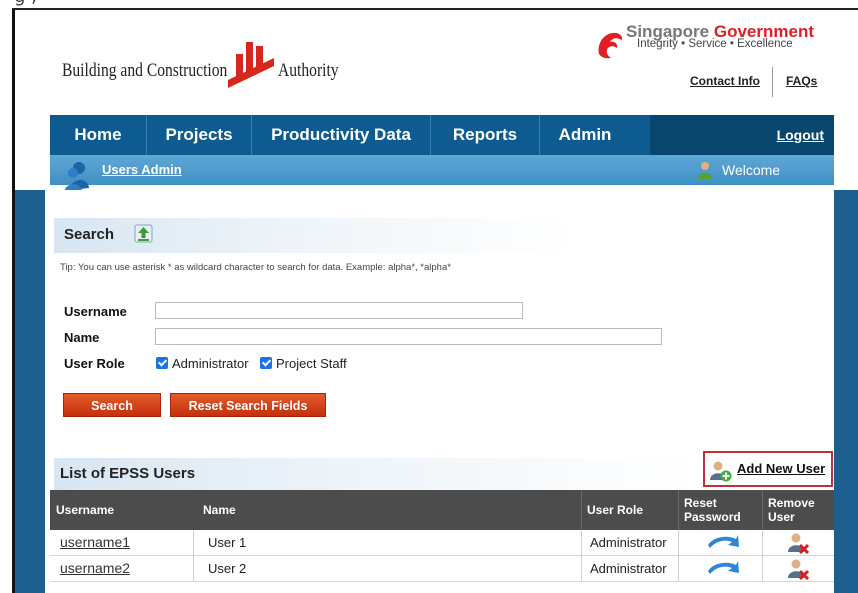  I want to click on search-section-title: Search, so click(89, 234).